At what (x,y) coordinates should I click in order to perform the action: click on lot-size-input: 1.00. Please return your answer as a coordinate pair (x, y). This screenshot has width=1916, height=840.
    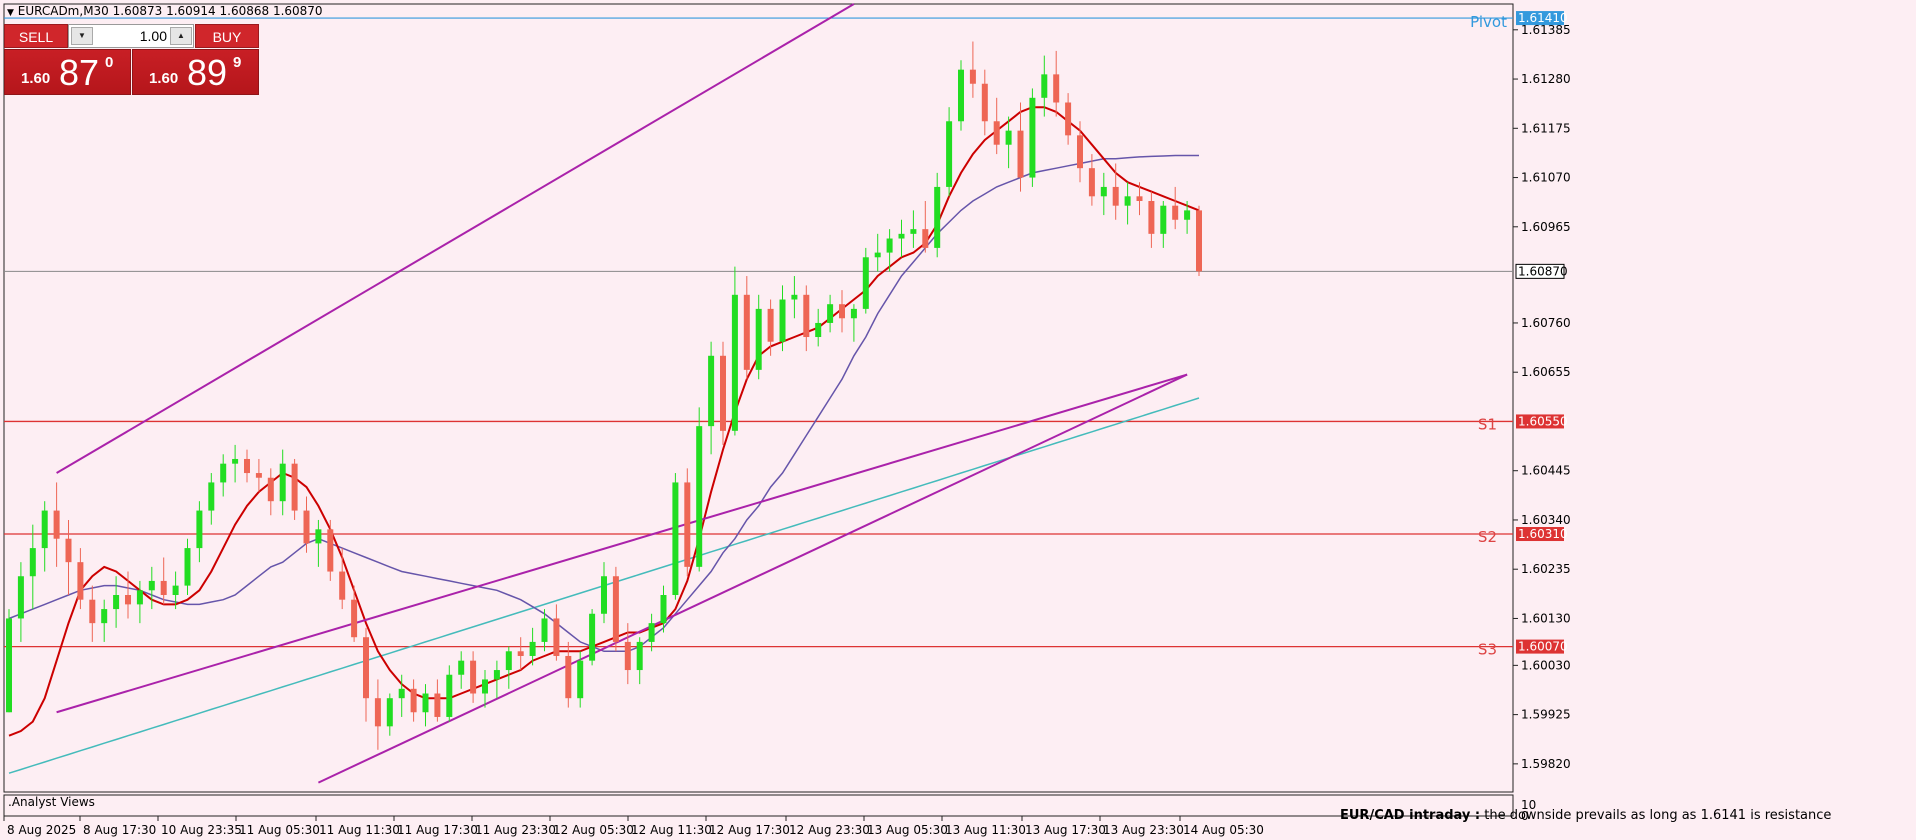
    Looking at the image, I should click on (131, 36).